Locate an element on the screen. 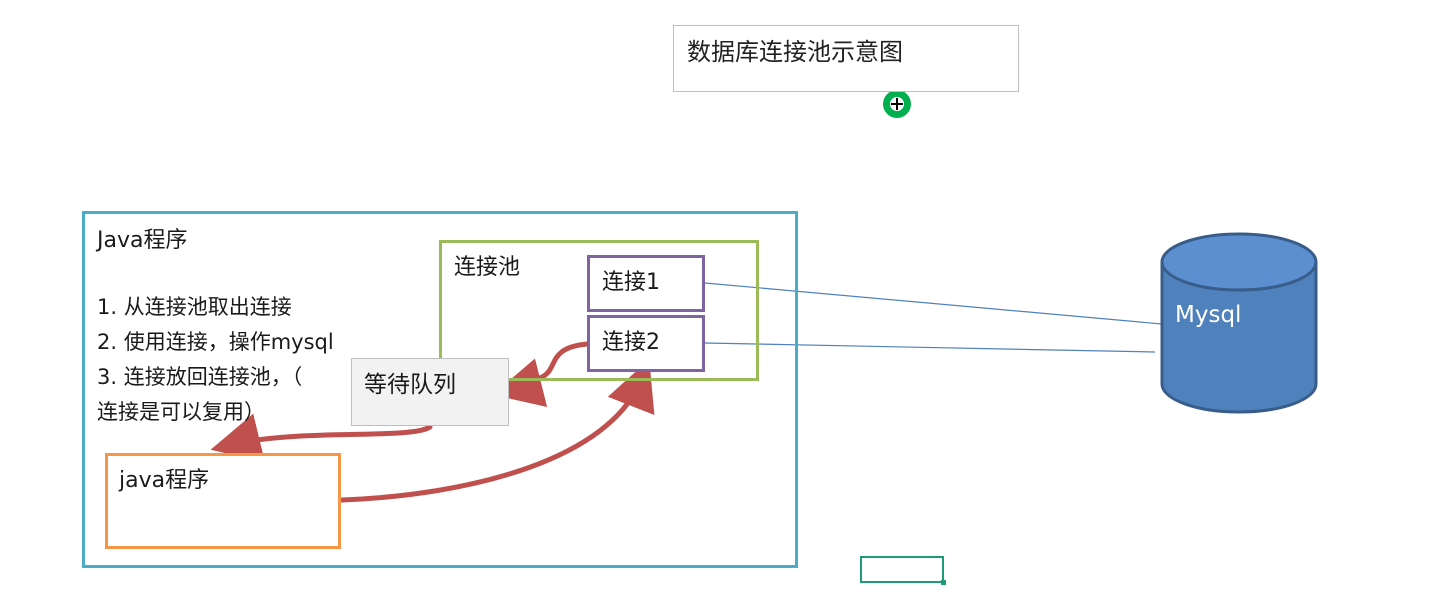 This screenshot has width=1437, height=610. wait-queue-box: 等待队列 is located at coordinates (430, 392).